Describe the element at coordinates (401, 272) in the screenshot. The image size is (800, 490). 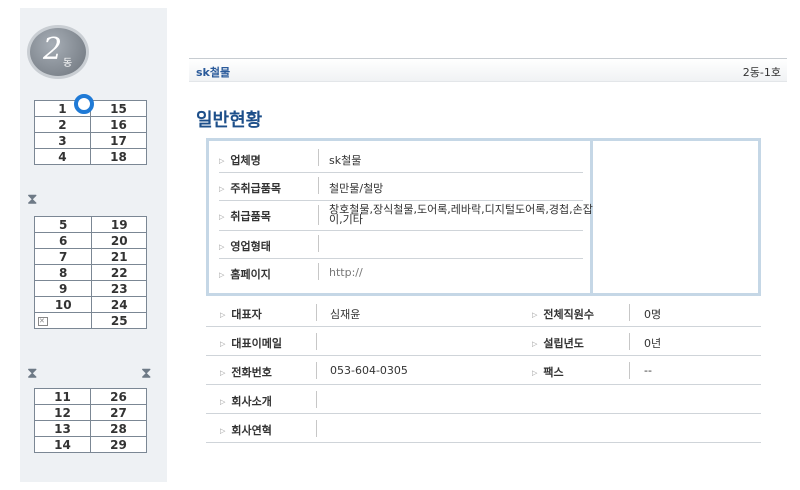
I see `info-row-homepage: ▷ 홈페이지 http://` at that location.